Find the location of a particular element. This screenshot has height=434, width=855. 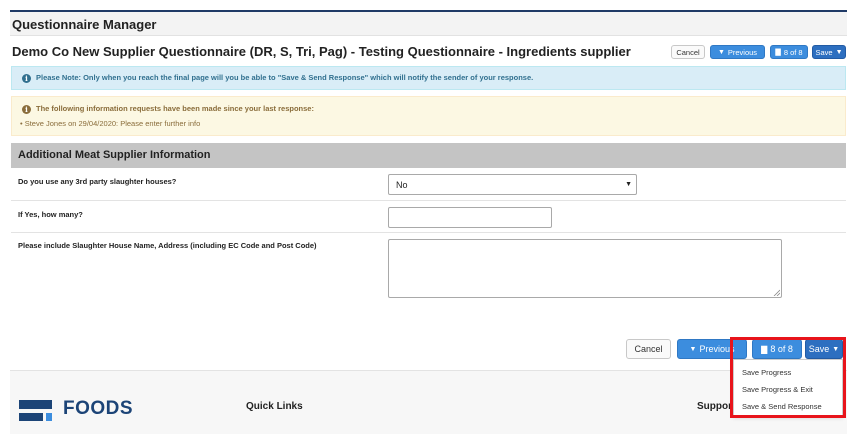

resize-grip-icon is located at coordinates (776, 292).